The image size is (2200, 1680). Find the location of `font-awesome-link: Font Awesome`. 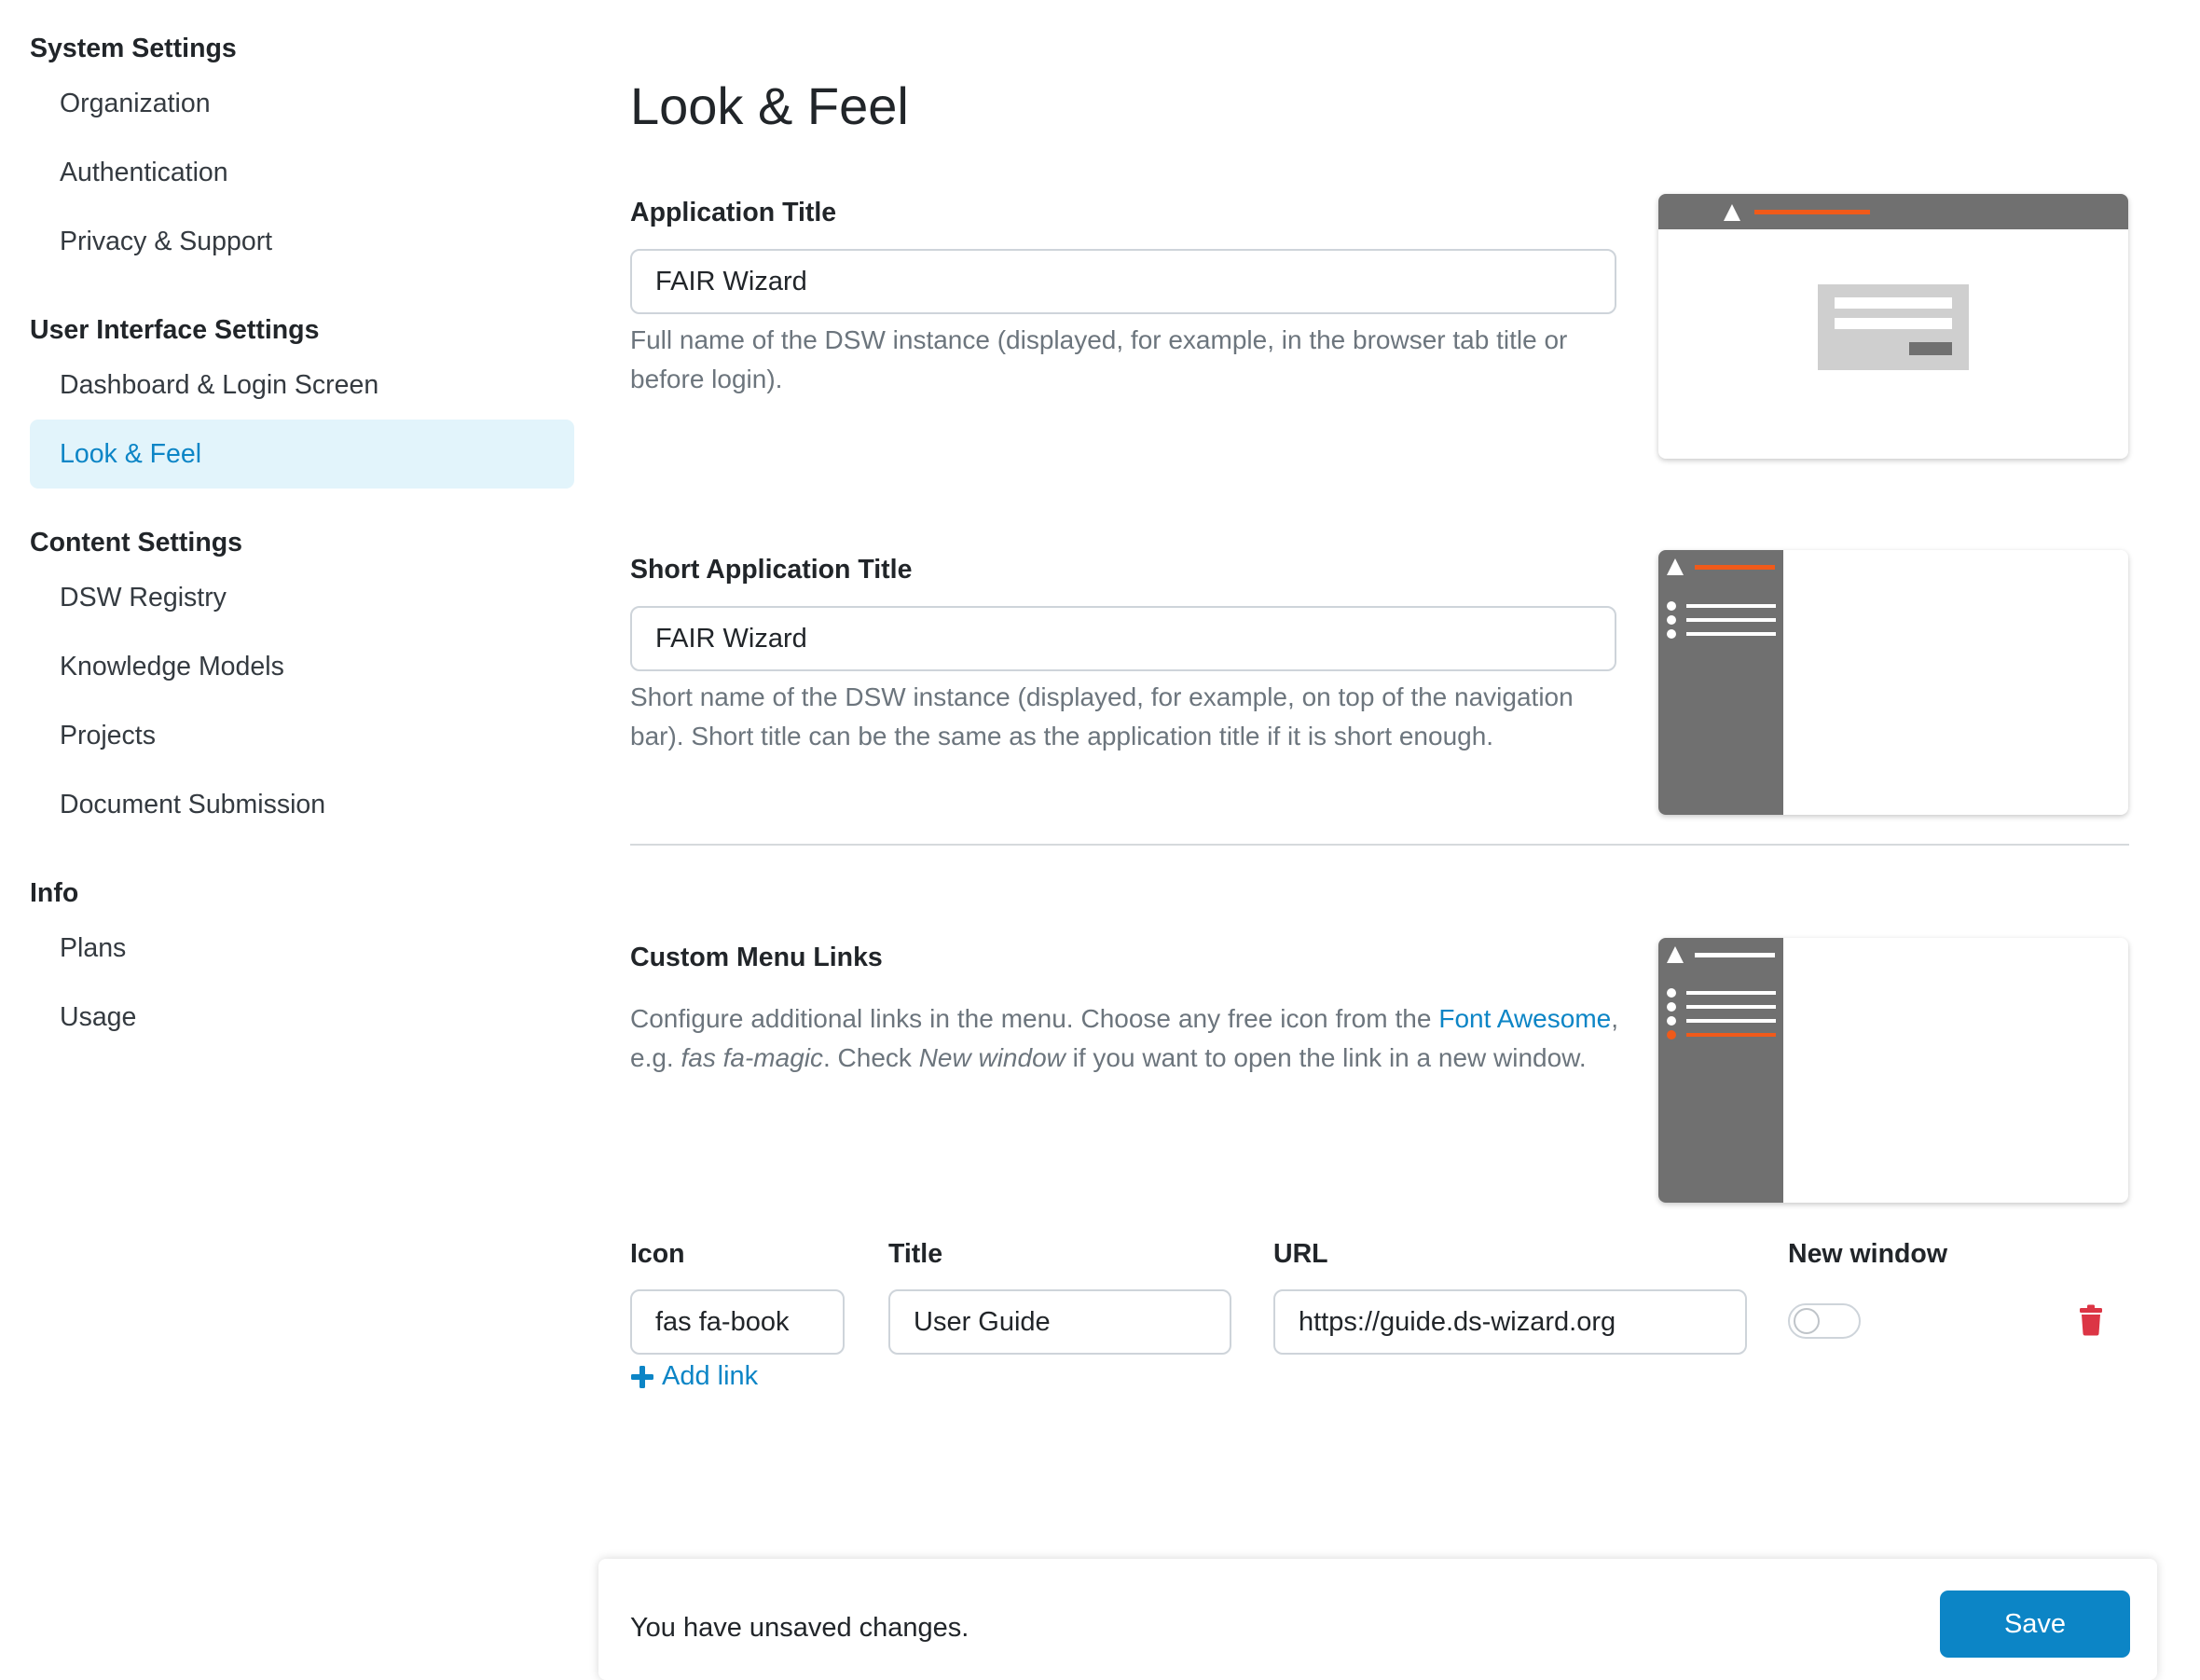

font-awesome-link: Font Awesome is located at coordinates (1524, 1018).